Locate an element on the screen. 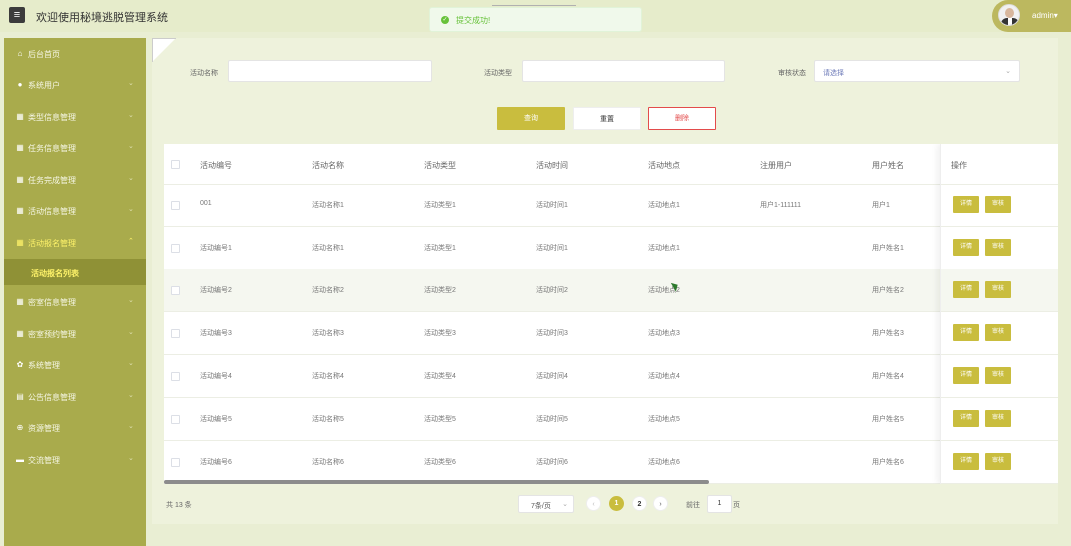  sidebar-item-activity-signup: ▦ 活动报名管理 ⌃ is located at coordinates (75, 242).